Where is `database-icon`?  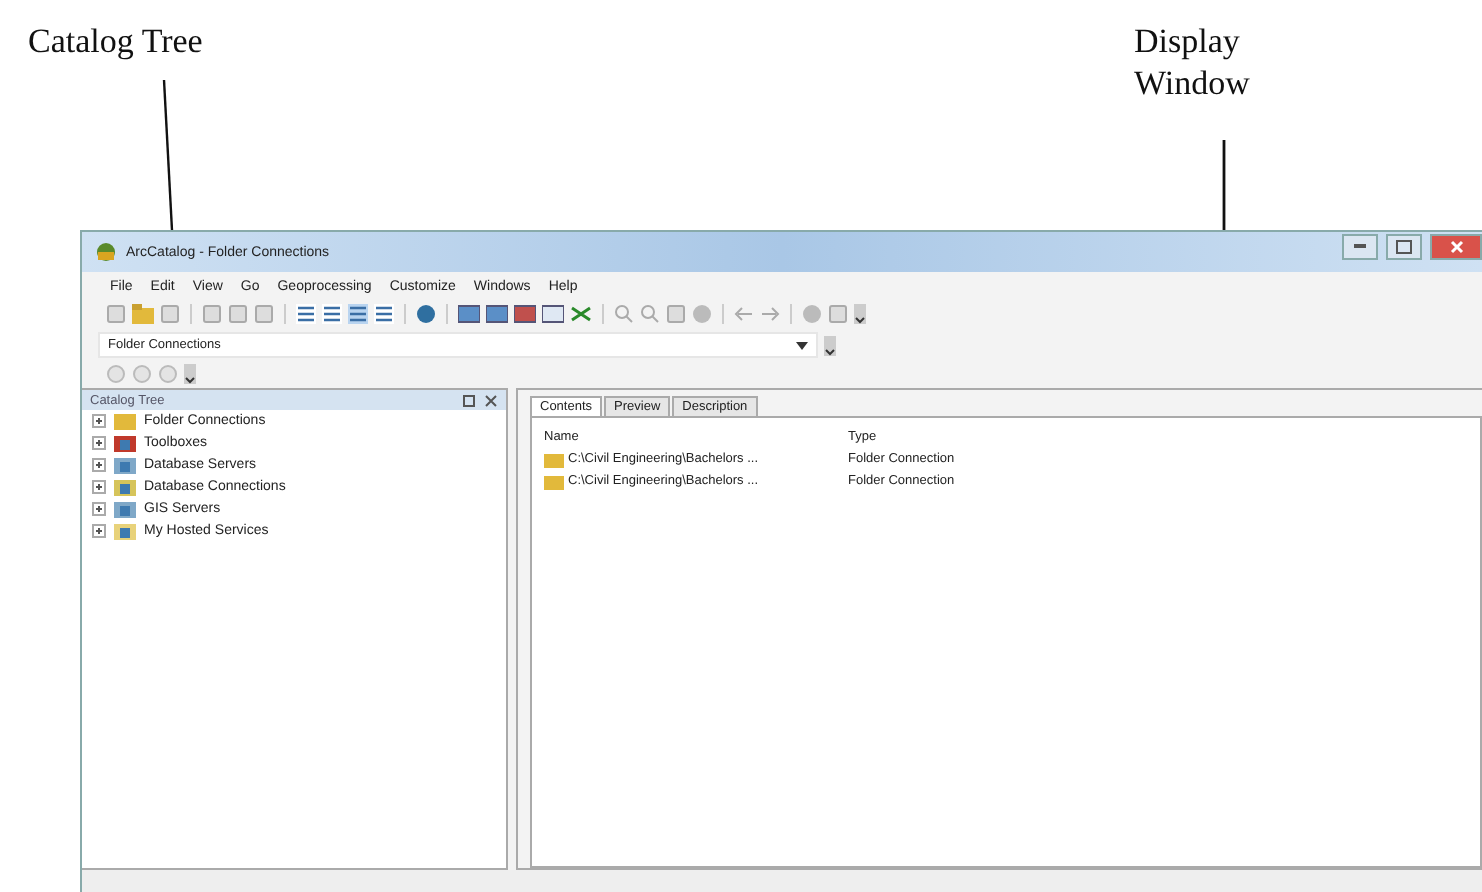
database-icon is located at coordinates (125, 487).